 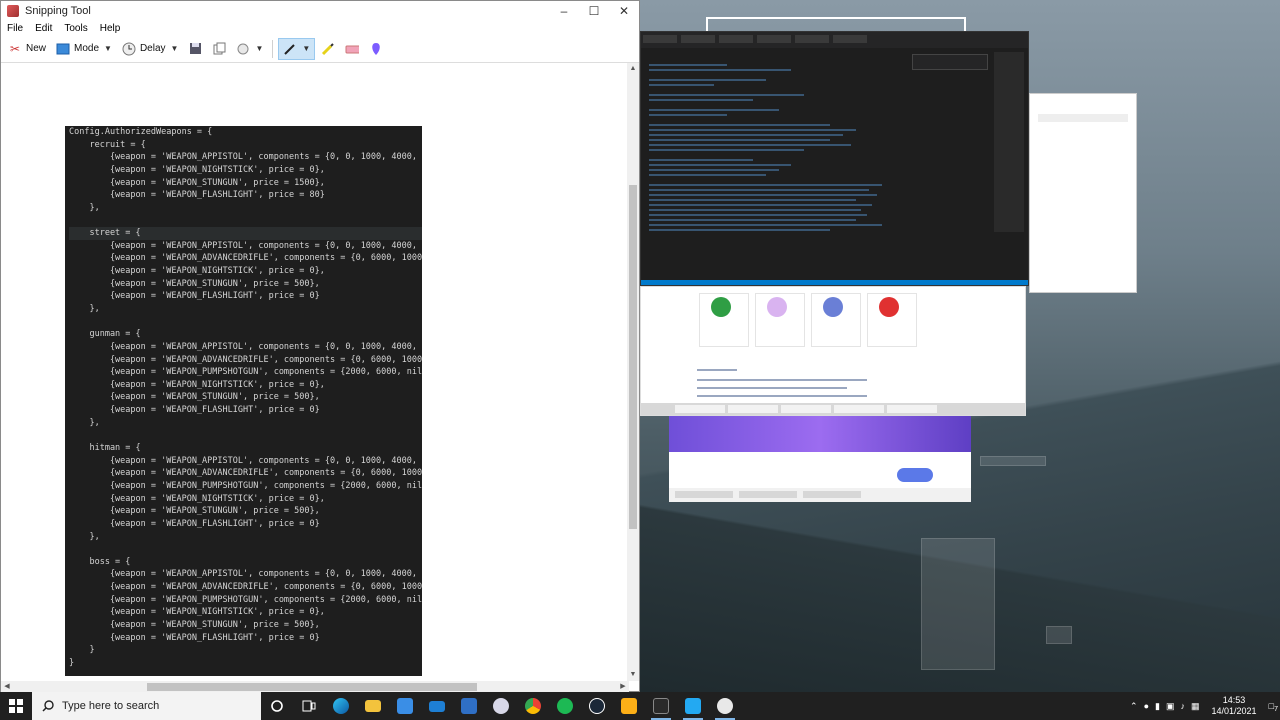 I want to click on search-placeholder: Type here to search, so click(x=111, y=706).